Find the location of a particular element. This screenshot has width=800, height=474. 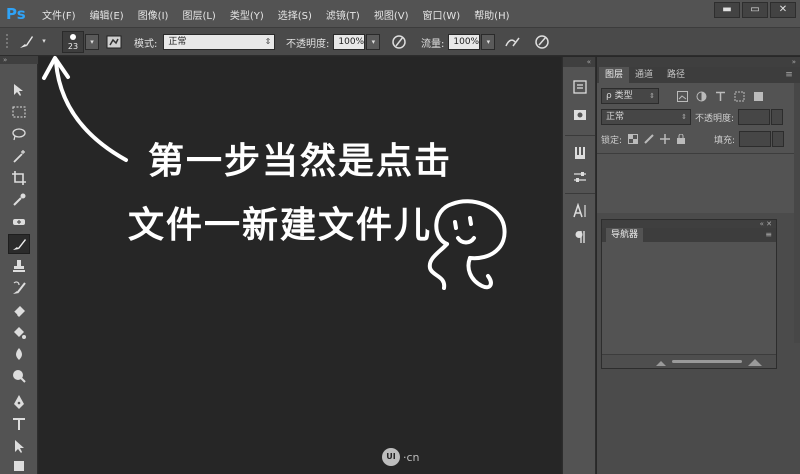

doodle-face-icon is located at coordinates (467, 244).